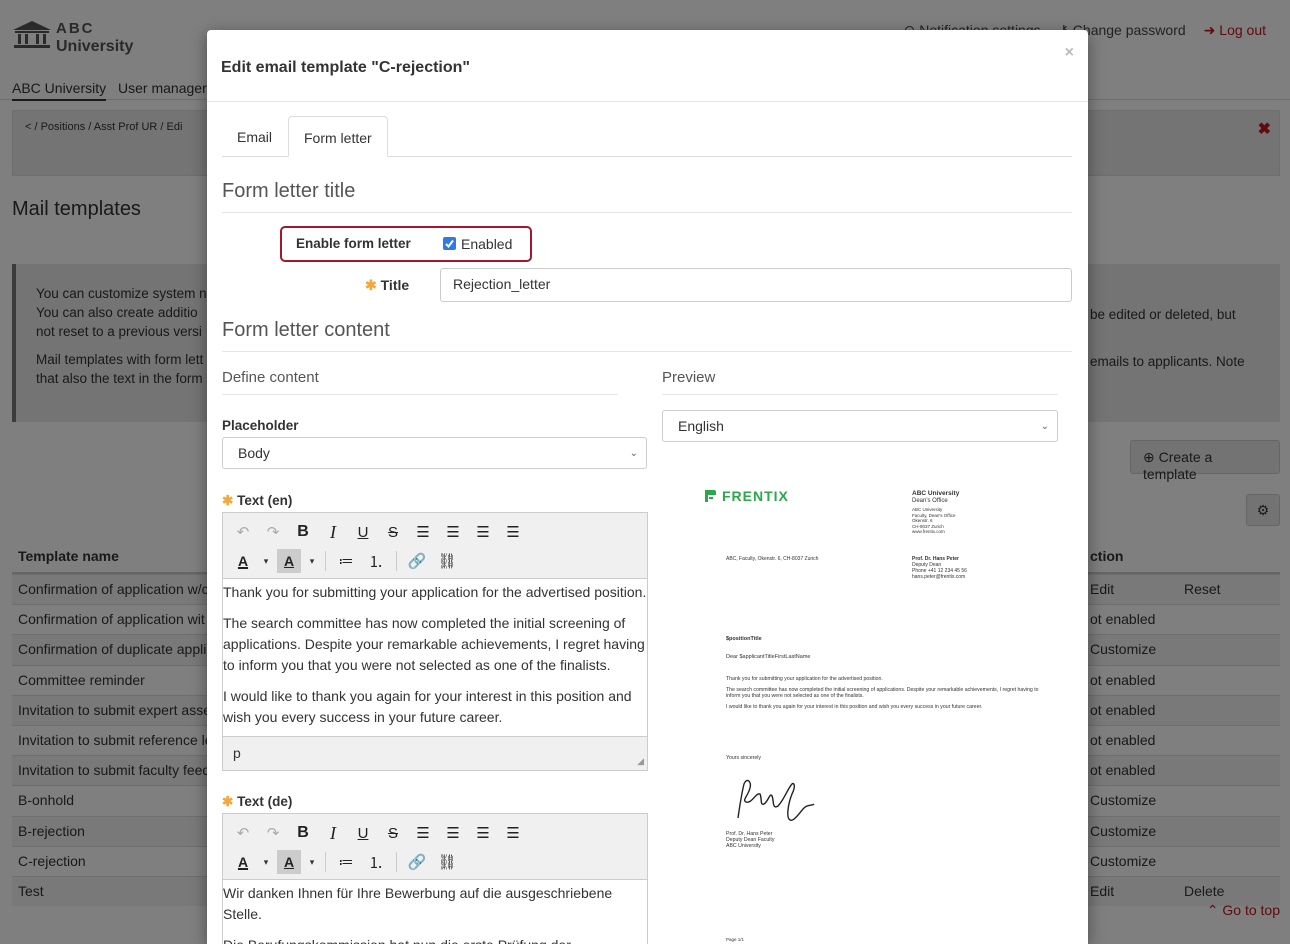  What do you see at coordinates (346, 67) in the screenshot?
I see `modal-title: Edit email template "C-rejection"` at bounding box center [346, 67].